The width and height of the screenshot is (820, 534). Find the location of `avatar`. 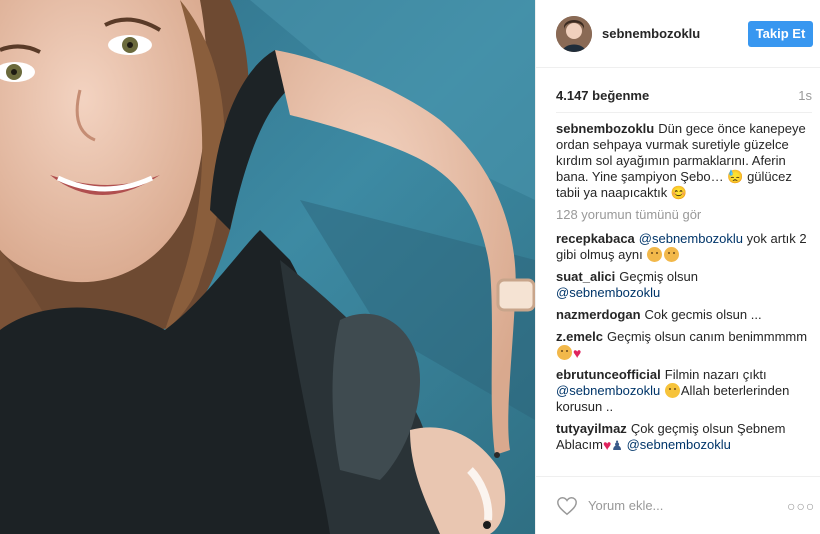

avatar is located at coordinates (574, 33).